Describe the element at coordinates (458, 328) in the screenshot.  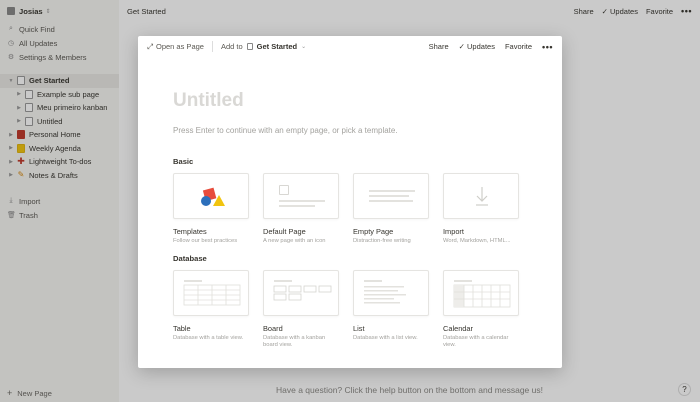
I see `template-name: Calendar` at that location.